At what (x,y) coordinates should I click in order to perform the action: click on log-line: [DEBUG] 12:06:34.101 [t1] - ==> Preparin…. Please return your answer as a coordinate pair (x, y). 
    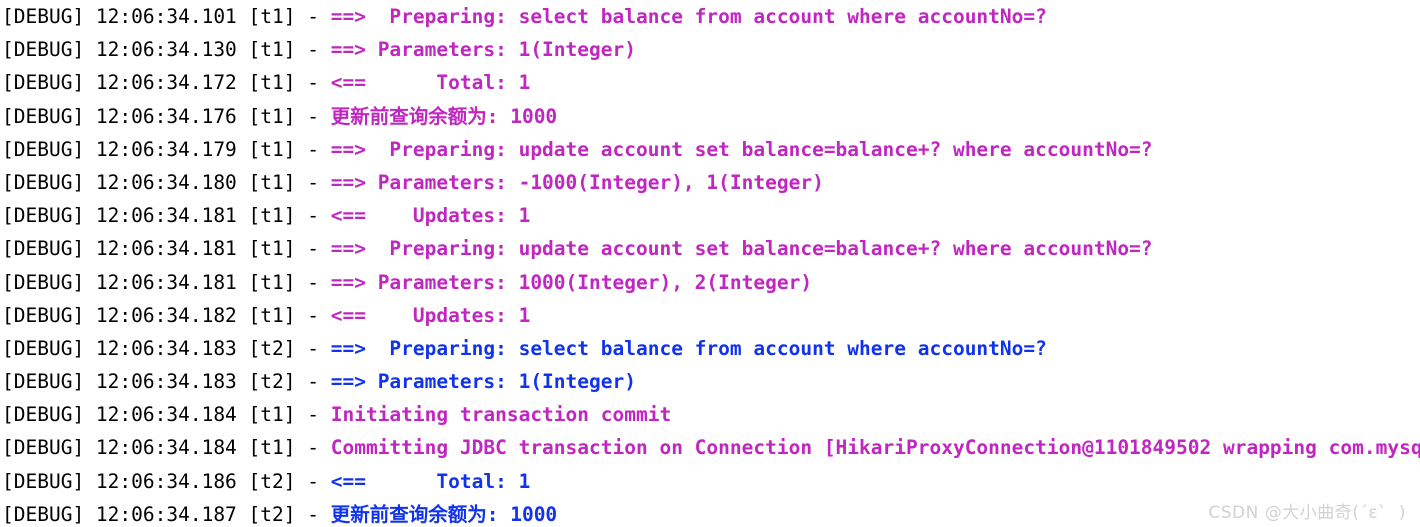
    Looking at the image, I should click on (710, 16).